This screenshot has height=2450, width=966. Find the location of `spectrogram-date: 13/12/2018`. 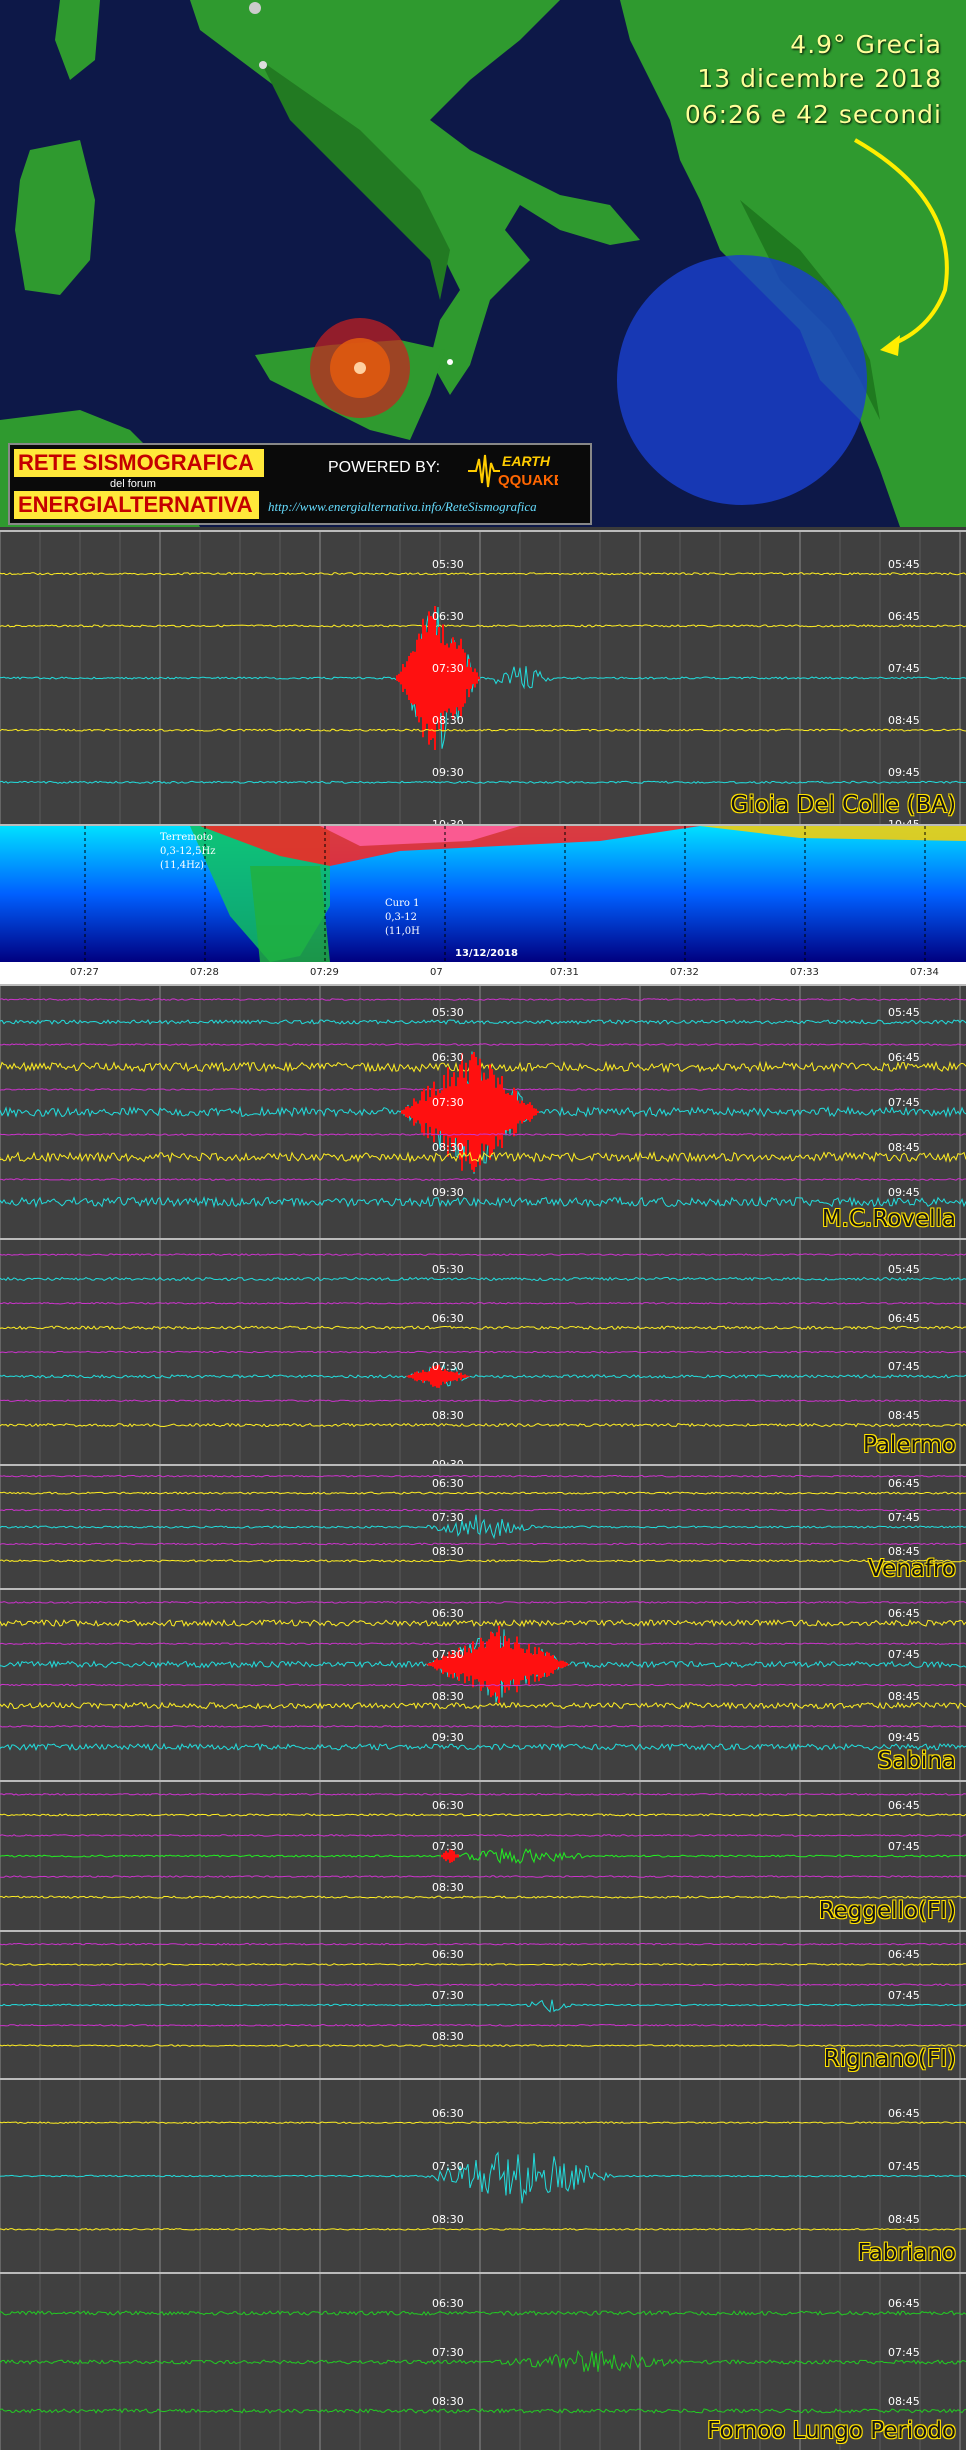

spectrogram-date: 13/12/2018 is located at coordinates (486, 953).